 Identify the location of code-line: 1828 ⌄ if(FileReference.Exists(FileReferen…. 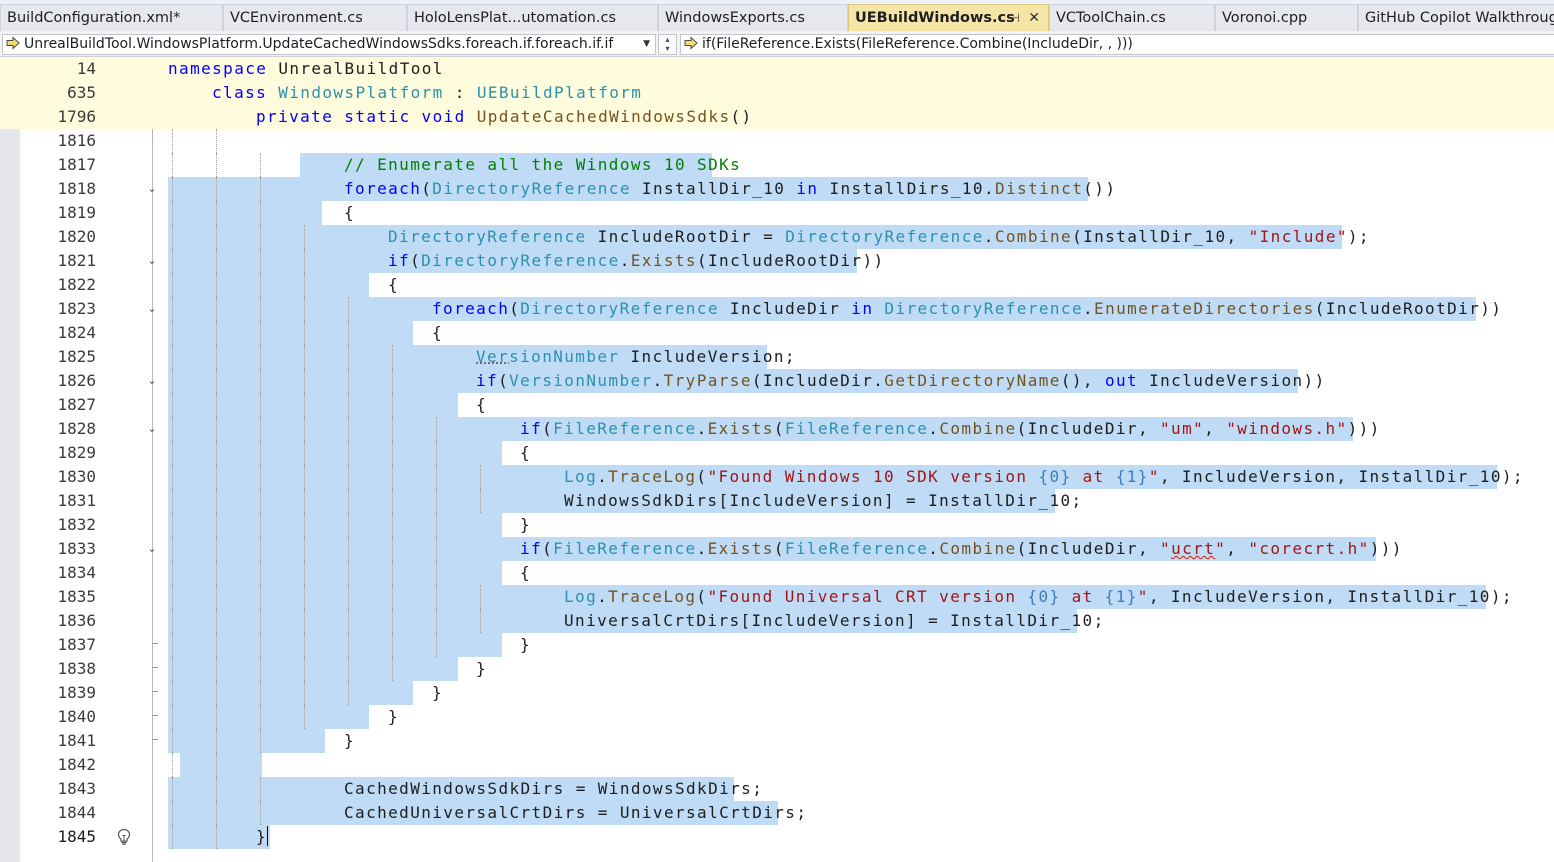
(777, 429).